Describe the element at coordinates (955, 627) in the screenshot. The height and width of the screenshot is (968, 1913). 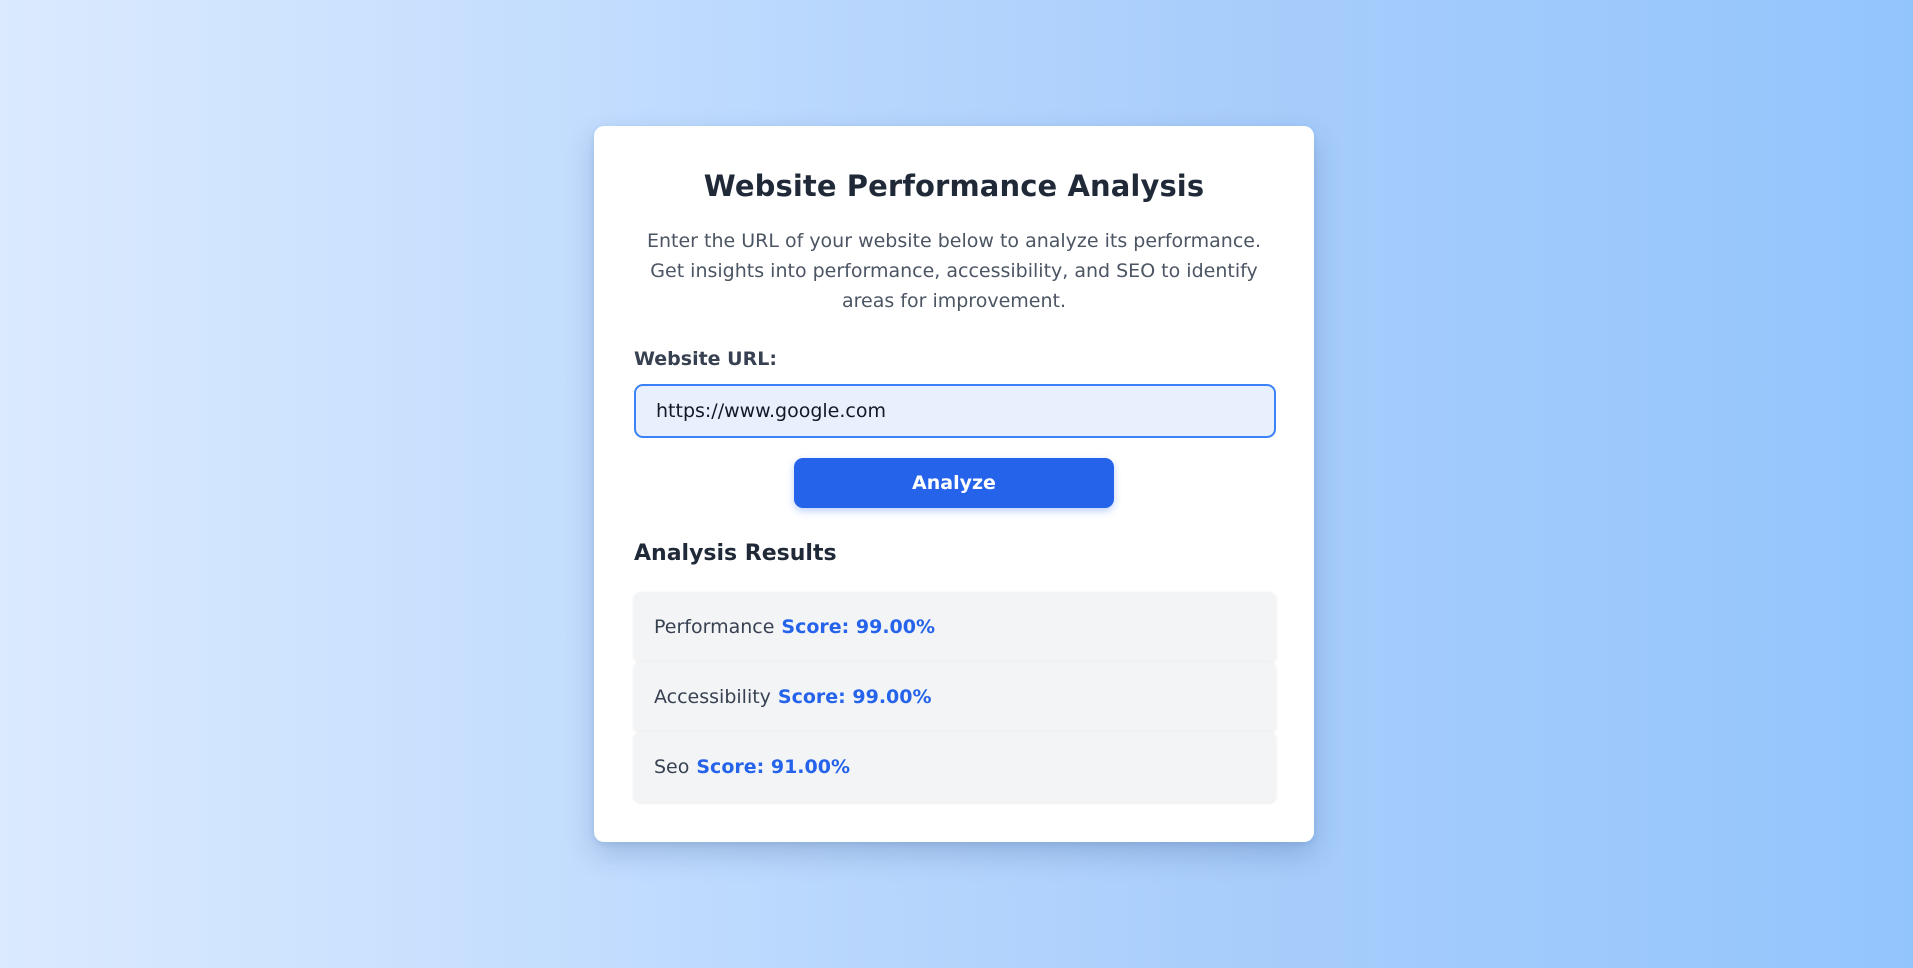
I see `result-item-performance: Performance Score: 99.00%` at that location.